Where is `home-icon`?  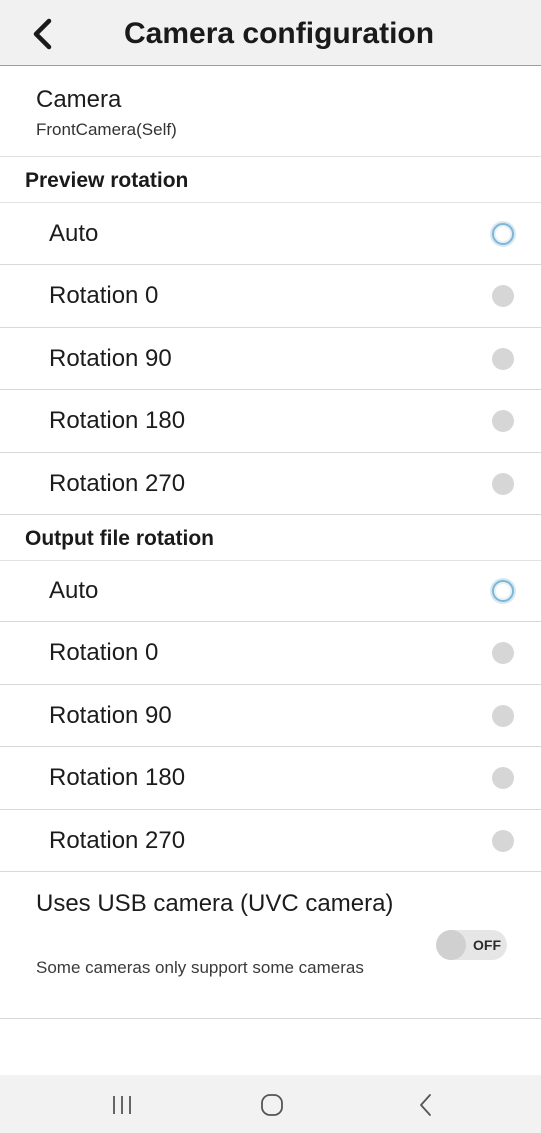 home-icon is located at coordinates (272, 1105).